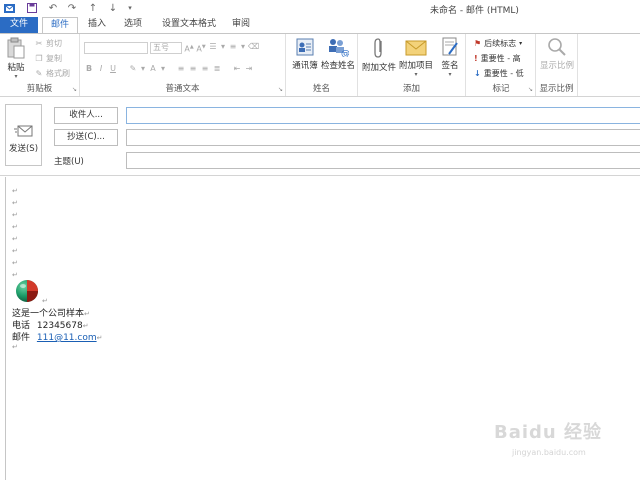 The height and width of the screenshot is (480, 640). What do you see at coordinates (201, 48) in the screenshot?
I see `shrink-font-icon: A▼` at bounding box center [201, 48].